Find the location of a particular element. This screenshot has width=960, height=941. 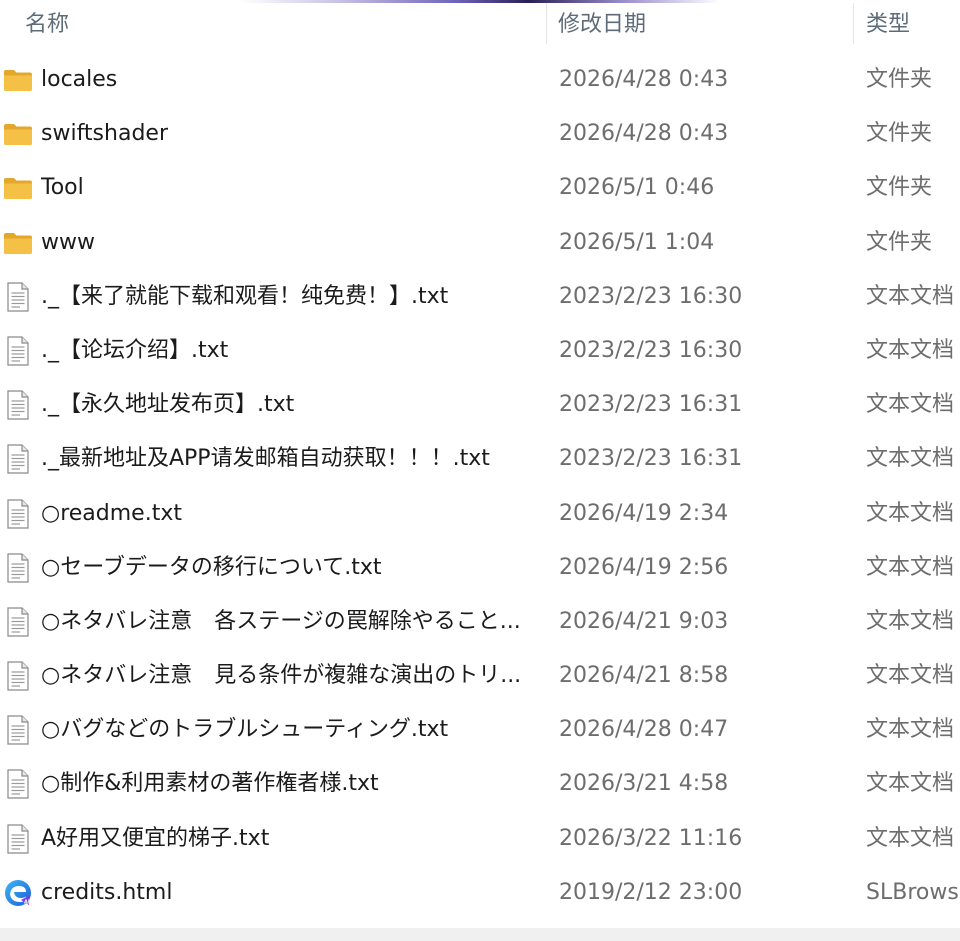

file-name: ○制作&利用素材の著作権者様.txt is located at coordinates (210, 784).